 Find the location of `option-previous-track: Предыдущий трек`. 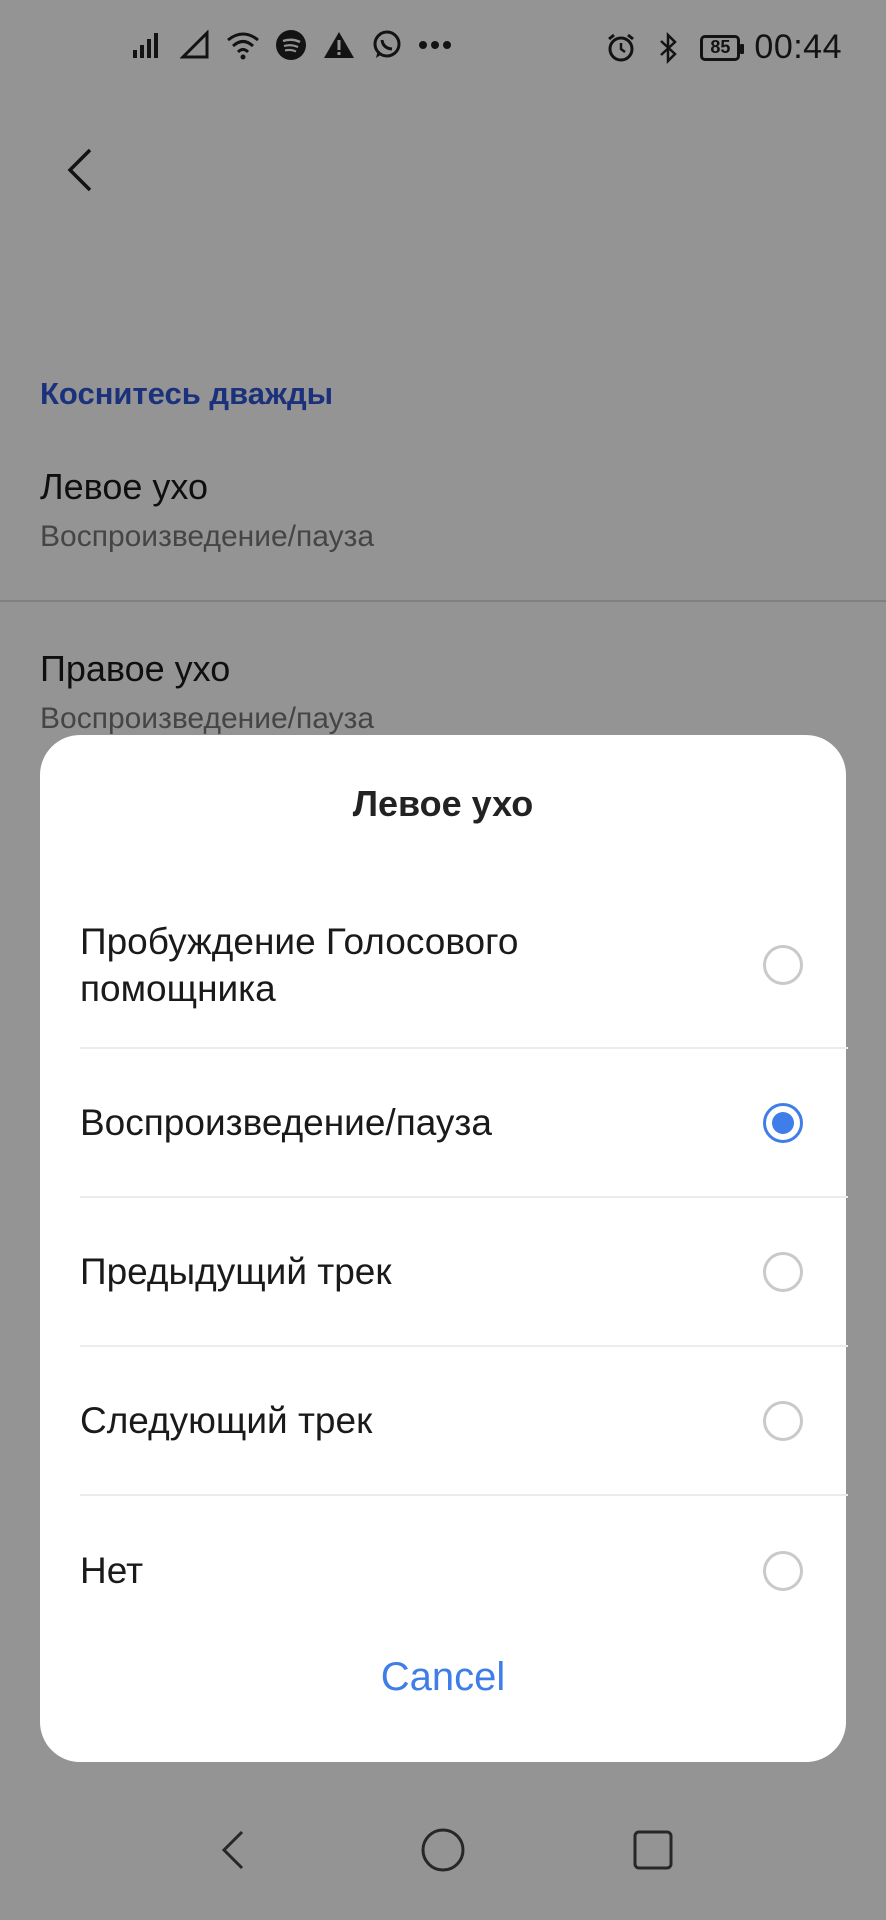

option-previous-track: Предыдущий трек is located at coordinates (464, 1272).